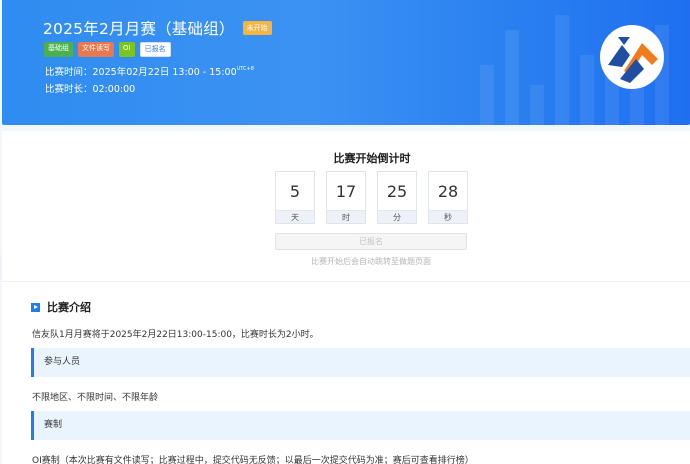  I want to click on countdown-hours: 17 时, so click(346, 197).